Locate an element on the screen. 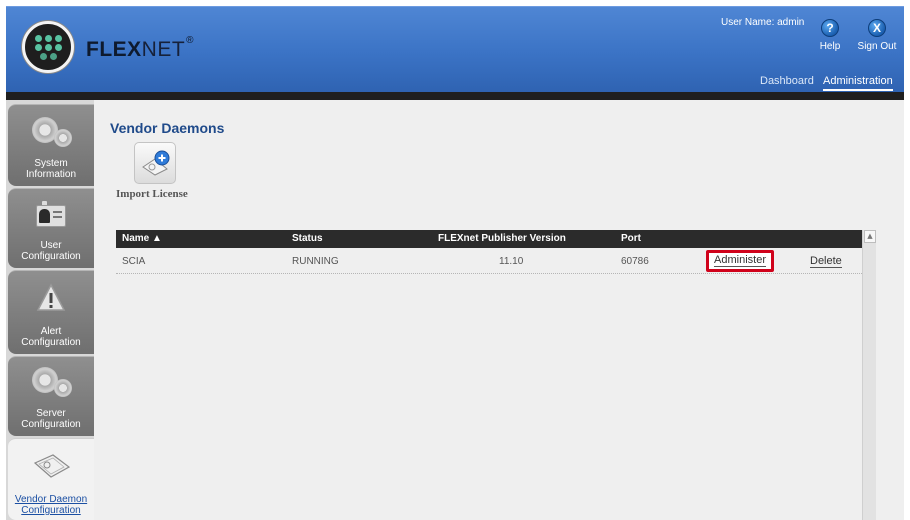 This screenshot has height=520, width=910. import-license-icon is located at coordinates (156, 163).